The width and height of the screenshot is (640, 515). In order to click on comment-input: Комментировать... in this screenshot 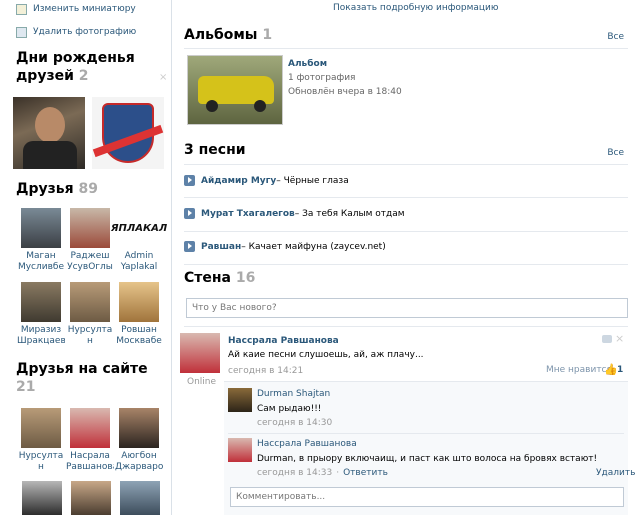, I will do `click(427, 497)`.